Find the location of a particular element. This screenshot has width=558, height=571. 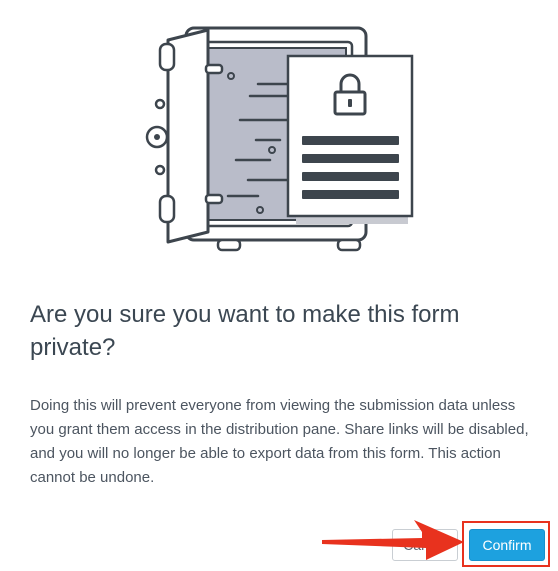

confirm-button: Confirm is located at coordinates (507, 545).